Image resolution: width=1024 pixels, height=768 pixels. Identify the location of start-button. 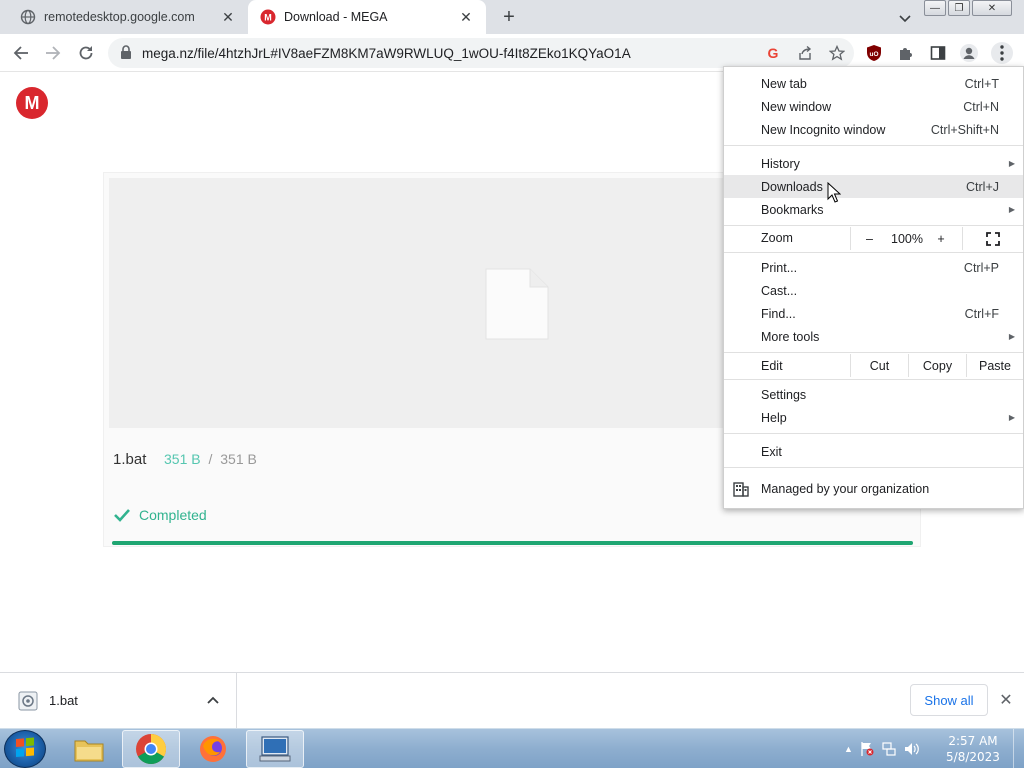
(25, 749).